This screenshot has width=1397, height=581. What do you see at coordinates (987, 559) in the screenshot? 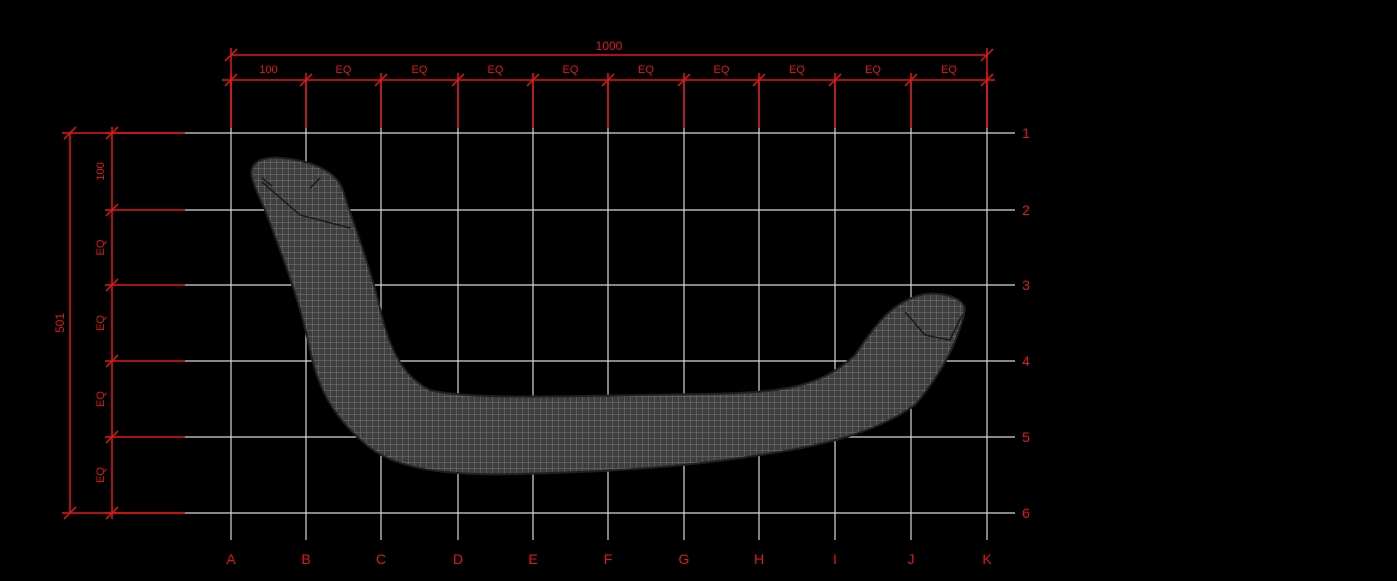
I see `grid-column-label: K` at bounding box center [987, 559].